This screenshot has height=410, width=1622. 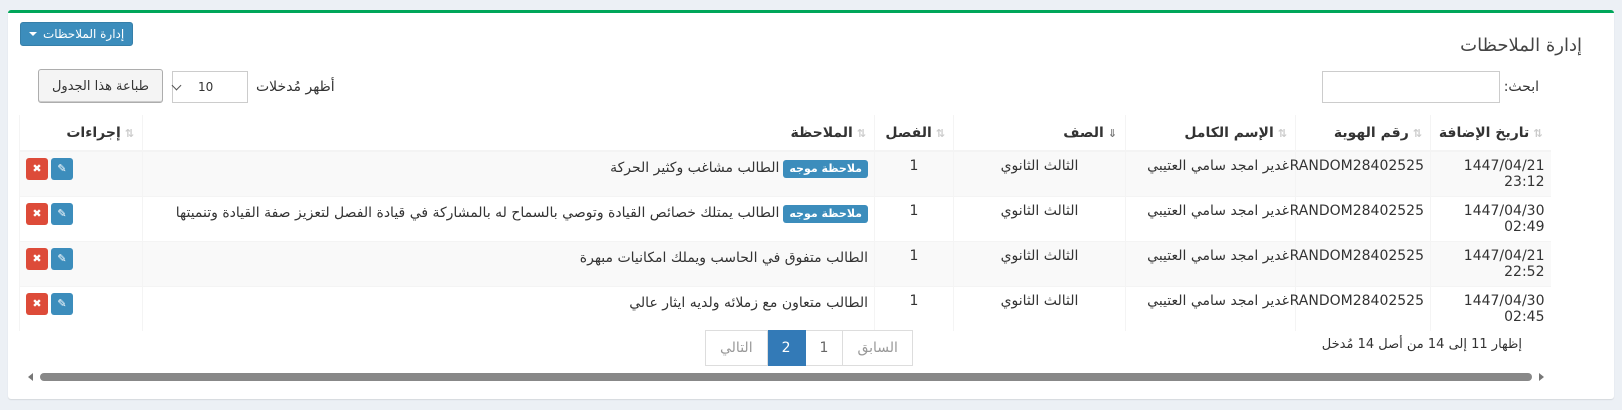 What do you see at coordinates (1490, 264) in the screenshot?
I see `cell-date: 1447/04/21 22:52` at bounding box center [1490, 264].